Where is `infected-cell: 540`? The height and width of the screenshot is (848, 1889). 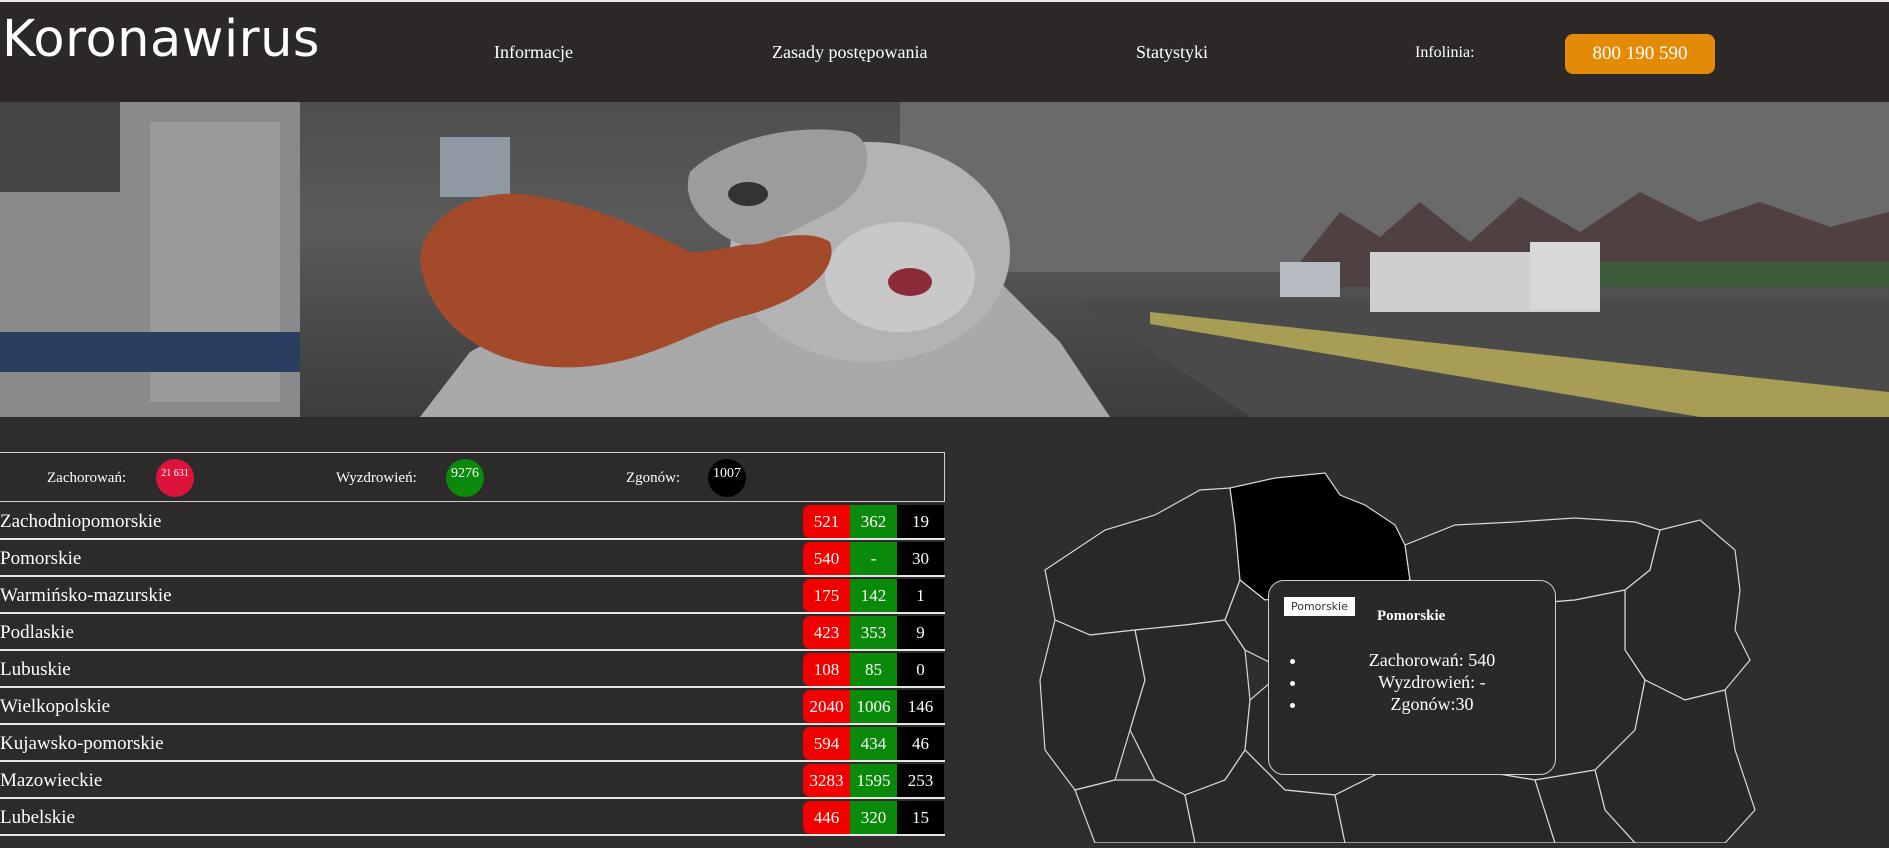
infected-cell: 540 is located at coordinates (826, 558).